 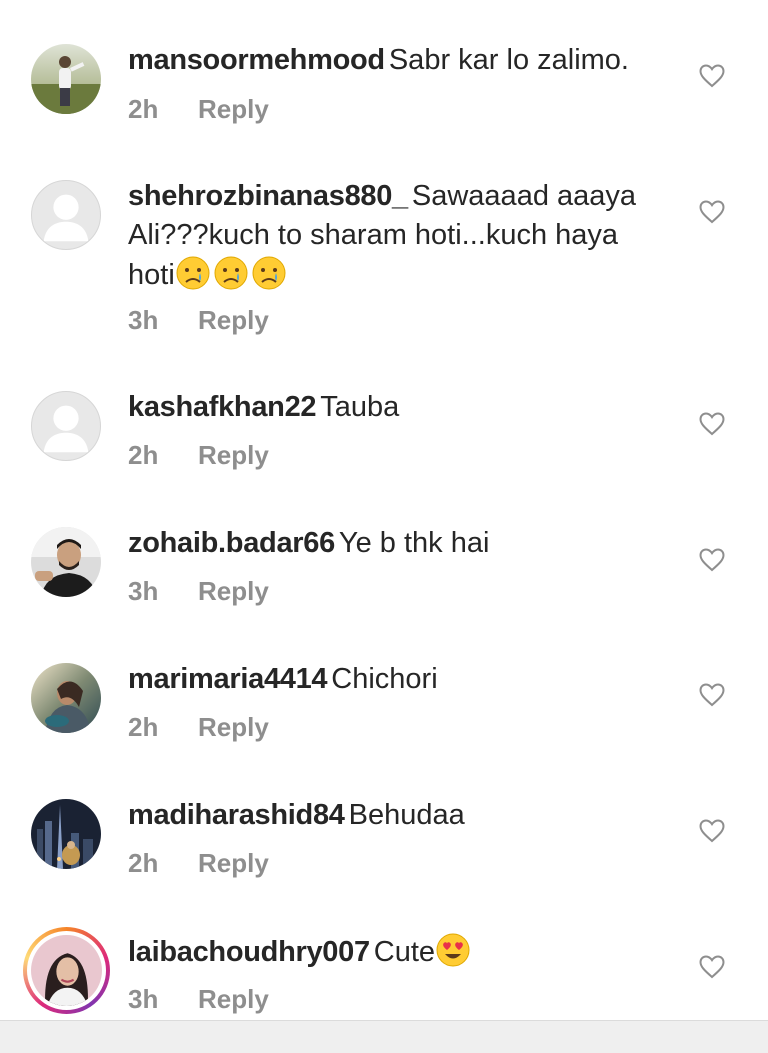 I want to click on comment-text: Cute, so click(x=404, y=952).